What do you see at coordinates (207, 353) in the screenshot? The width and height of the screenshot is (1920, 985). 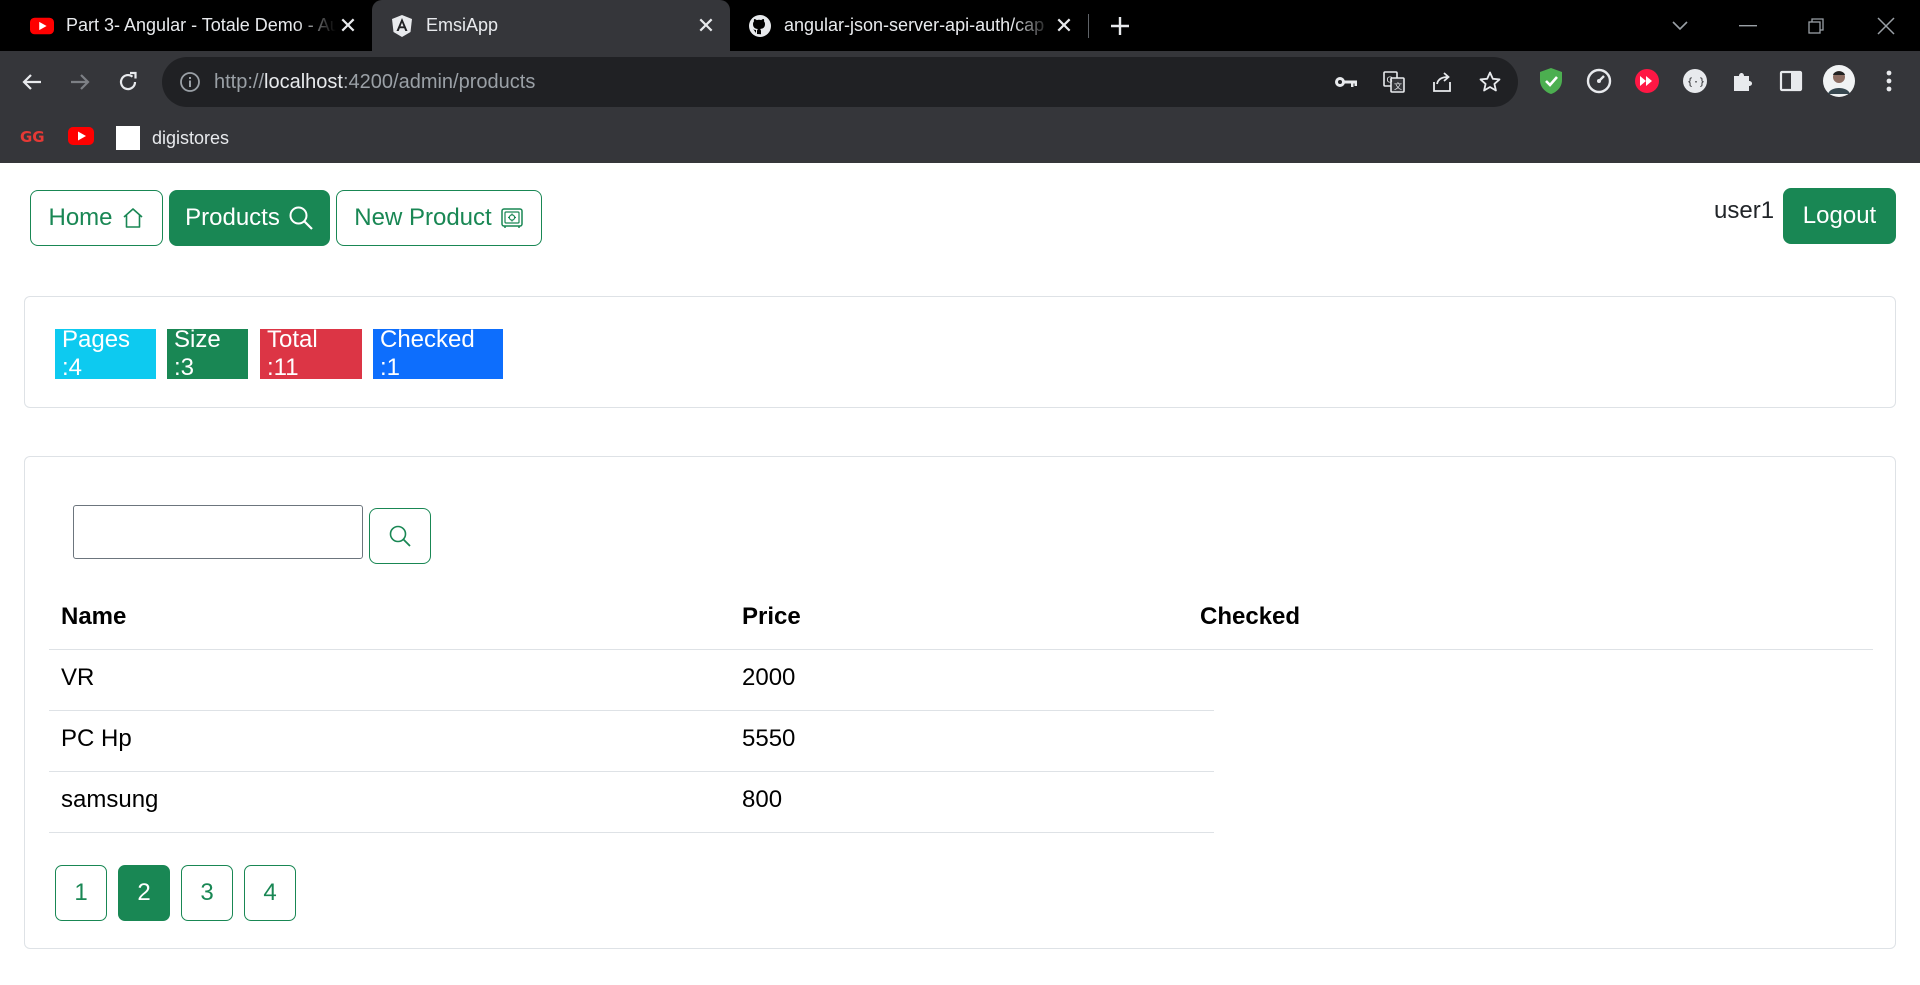 I see `size-badge: Size :3` at bounding box center [207, 353].